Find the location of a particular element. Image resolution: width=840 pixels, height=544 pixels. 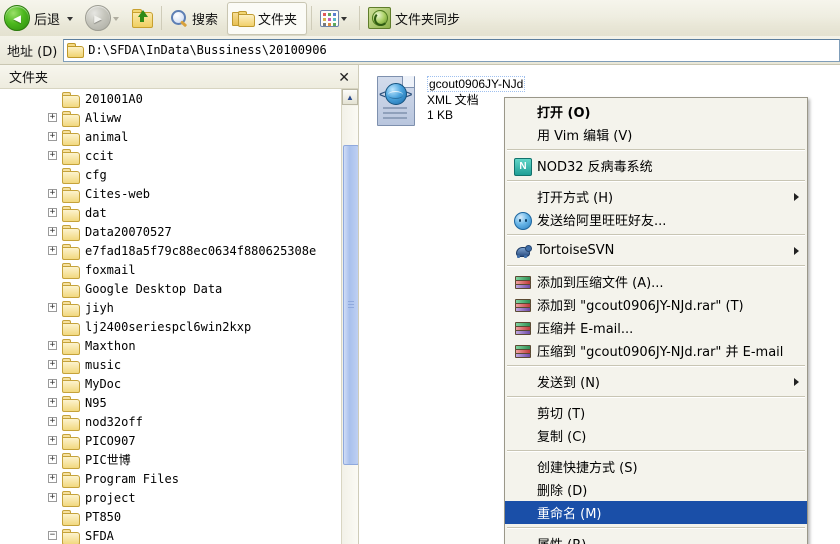

tree-item-pt850: PT850 is located at coordinates (170, 516).